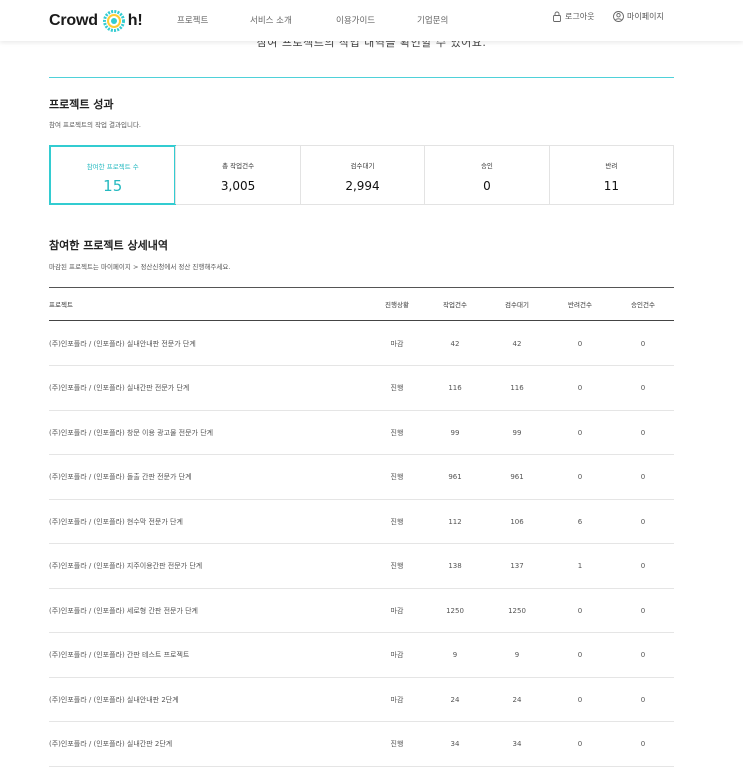  Describe the element at coordinates (517, 655) in the screenshot. I see `pending-count: 9` at that location.